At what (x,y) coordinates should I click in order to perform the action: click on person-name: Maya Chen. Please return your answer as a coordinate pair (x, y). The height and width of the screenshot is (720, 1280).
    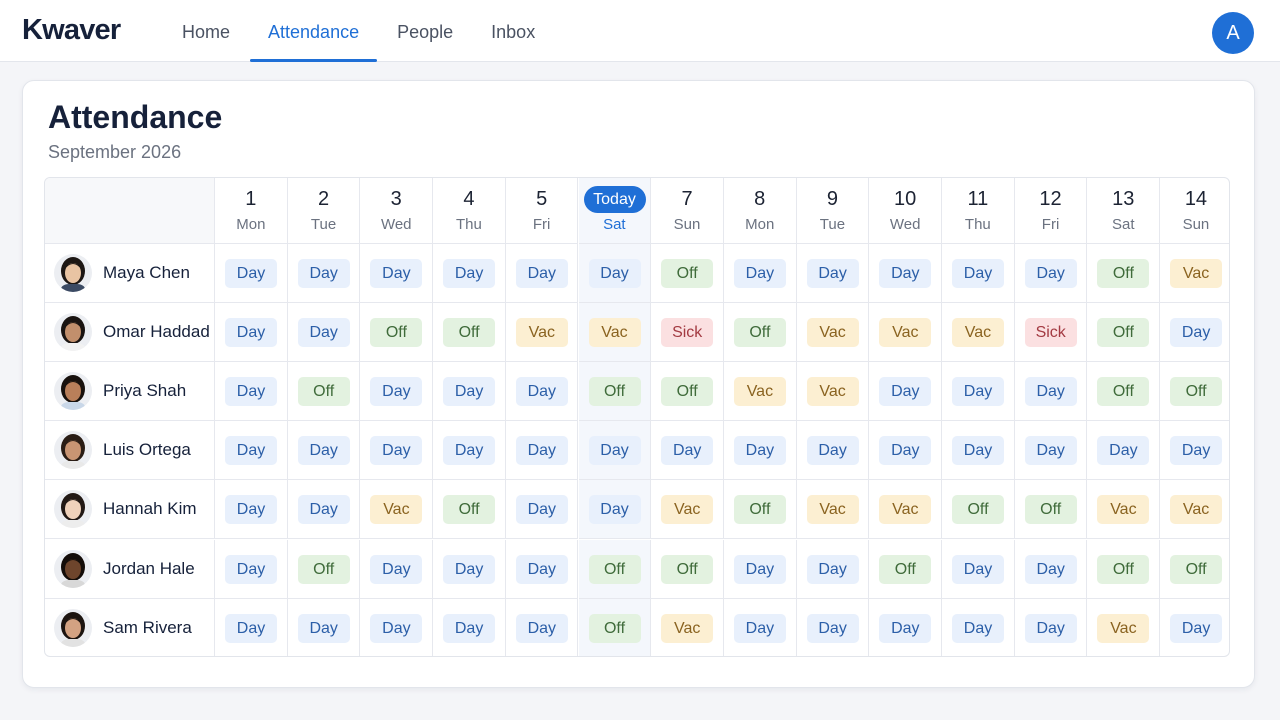
    Looking at the image, I should click on (146, 273).